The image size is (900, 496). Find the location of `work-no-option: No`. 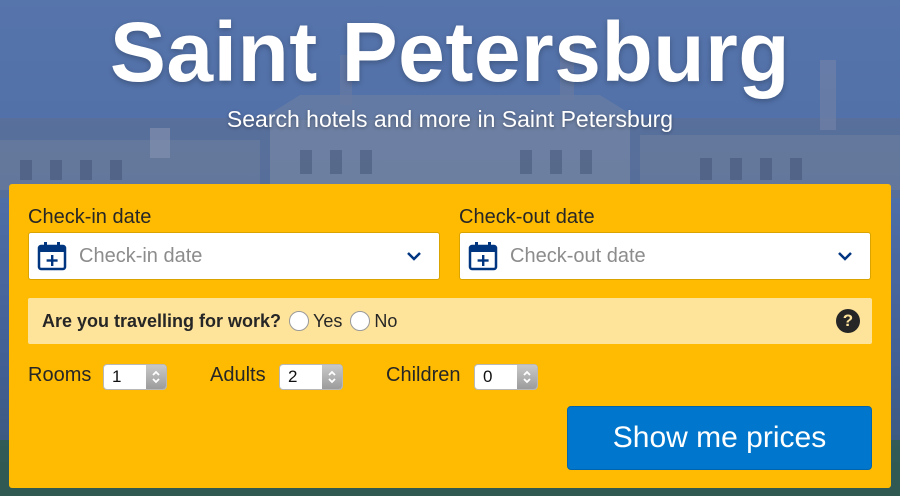

work-no-option: No is located at coordinates (373, 321).